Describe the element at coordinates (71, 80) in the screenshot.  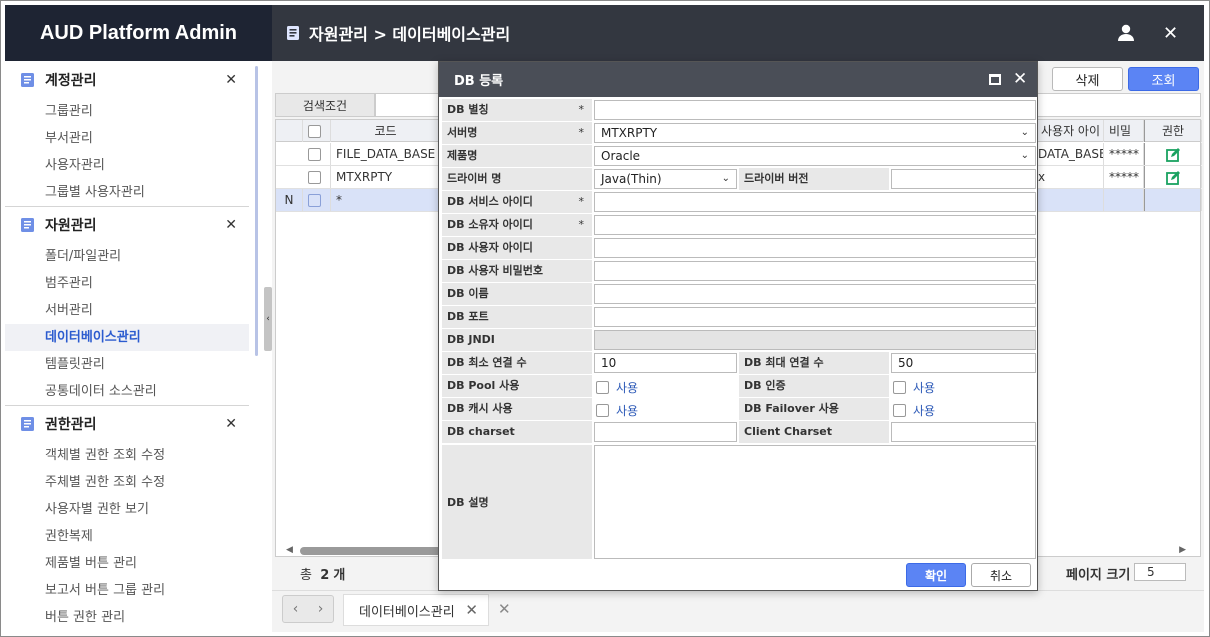
I see `section-title: 계정관리` at that location.